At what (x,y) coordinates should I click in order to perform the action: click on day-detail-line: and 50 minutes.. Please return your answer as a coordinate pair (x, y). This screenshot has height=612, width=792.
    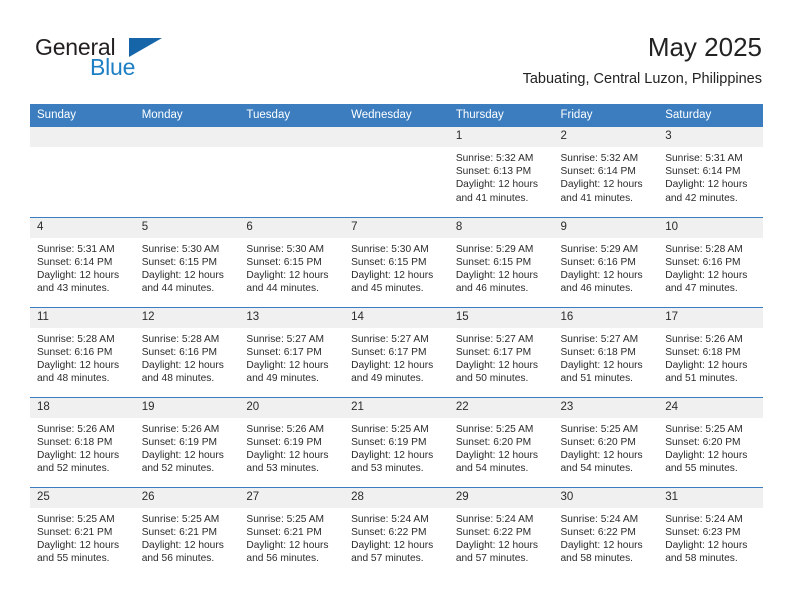
    Looking at the image, I should click on (492, 379).